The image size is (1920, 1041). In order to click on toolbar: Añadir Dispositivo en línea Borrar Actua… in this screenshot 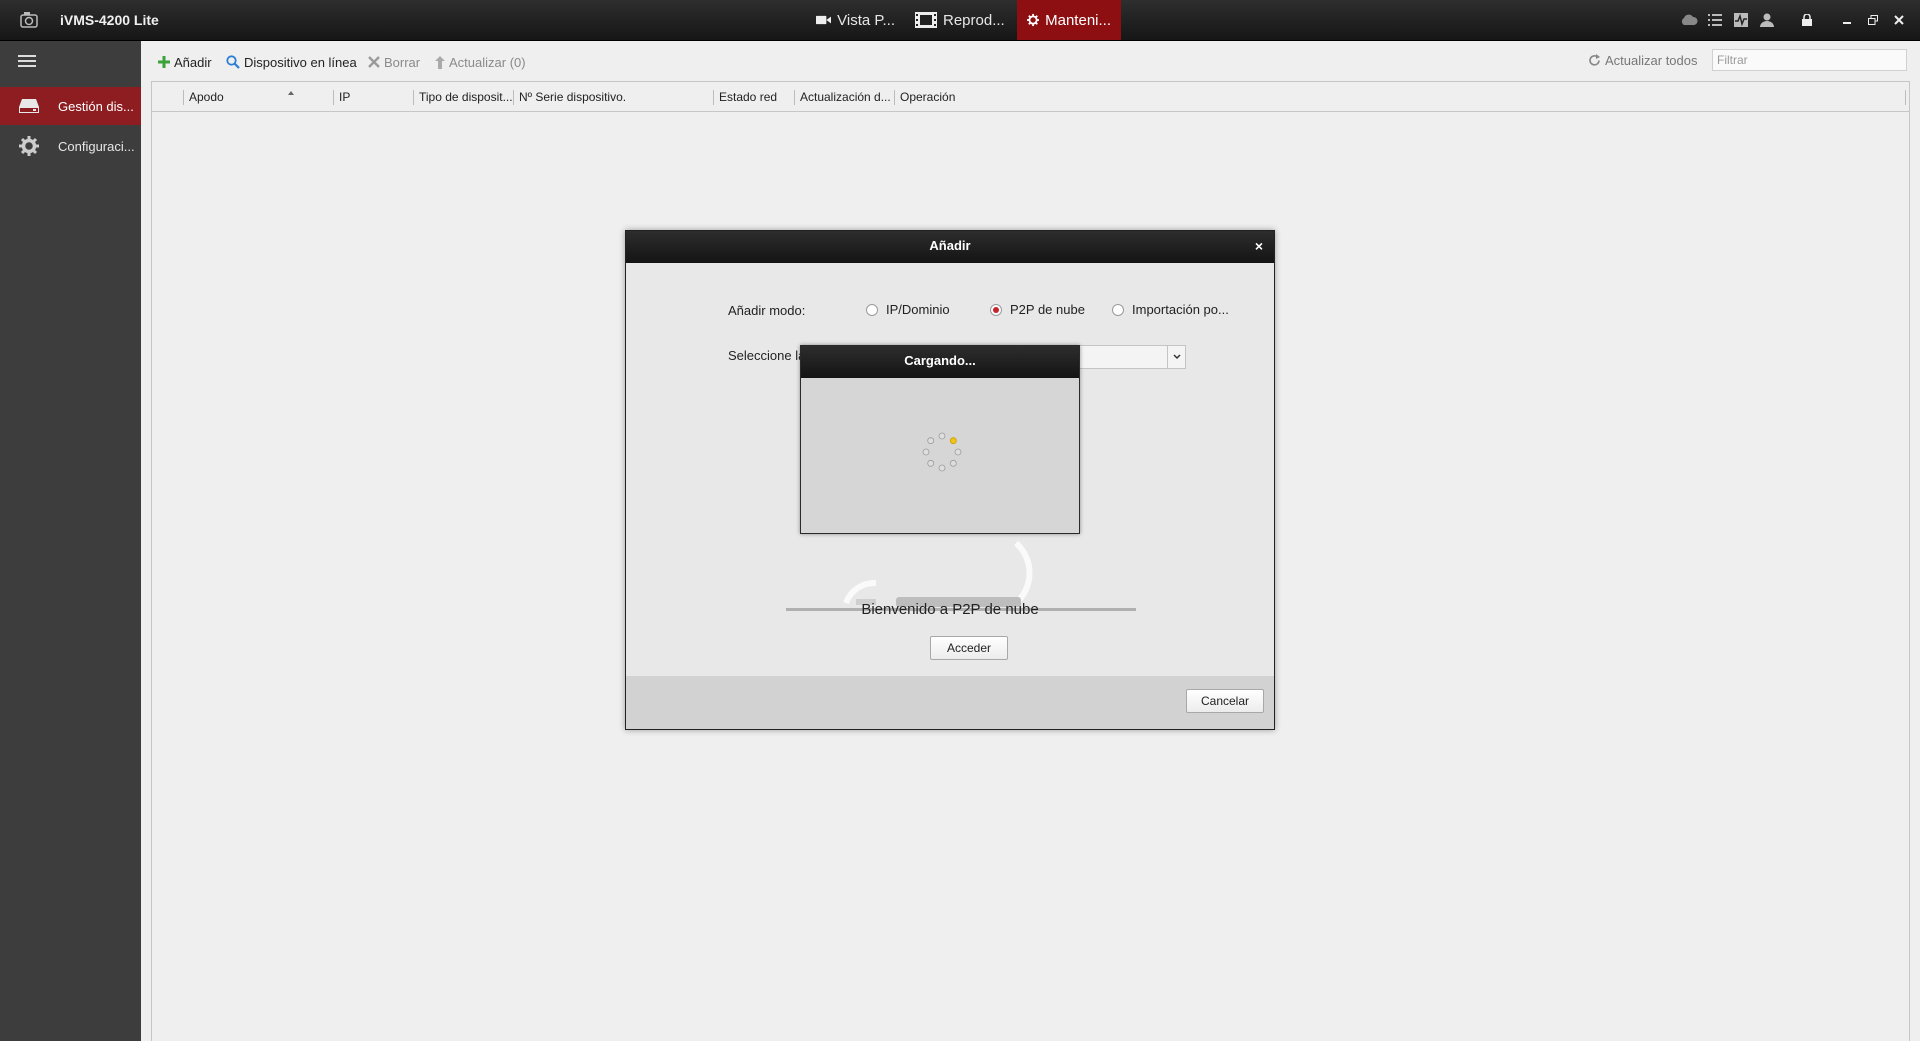, I will do `click(1030, 61)`.